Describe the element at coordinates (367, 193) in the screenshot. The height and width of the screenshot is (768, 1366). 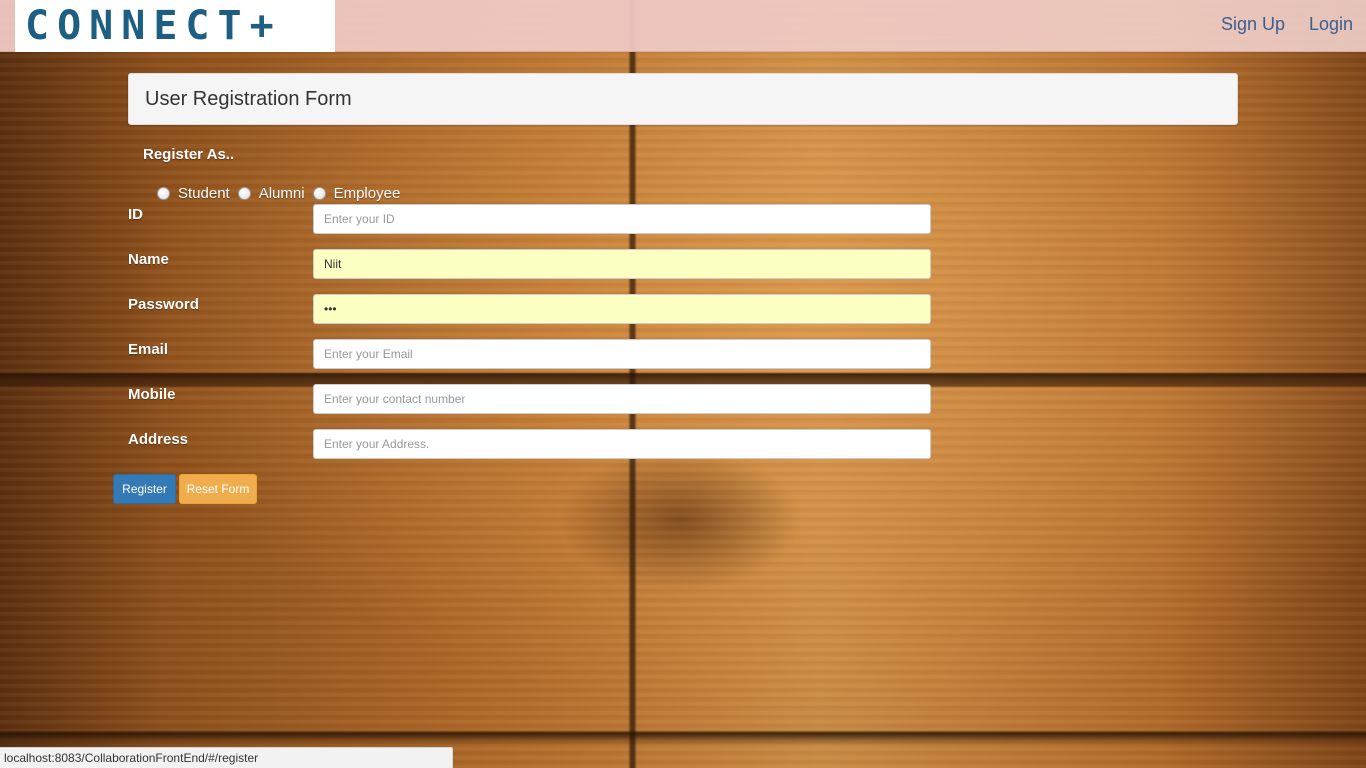
I see `employee-radio-label: Employee` at that location.